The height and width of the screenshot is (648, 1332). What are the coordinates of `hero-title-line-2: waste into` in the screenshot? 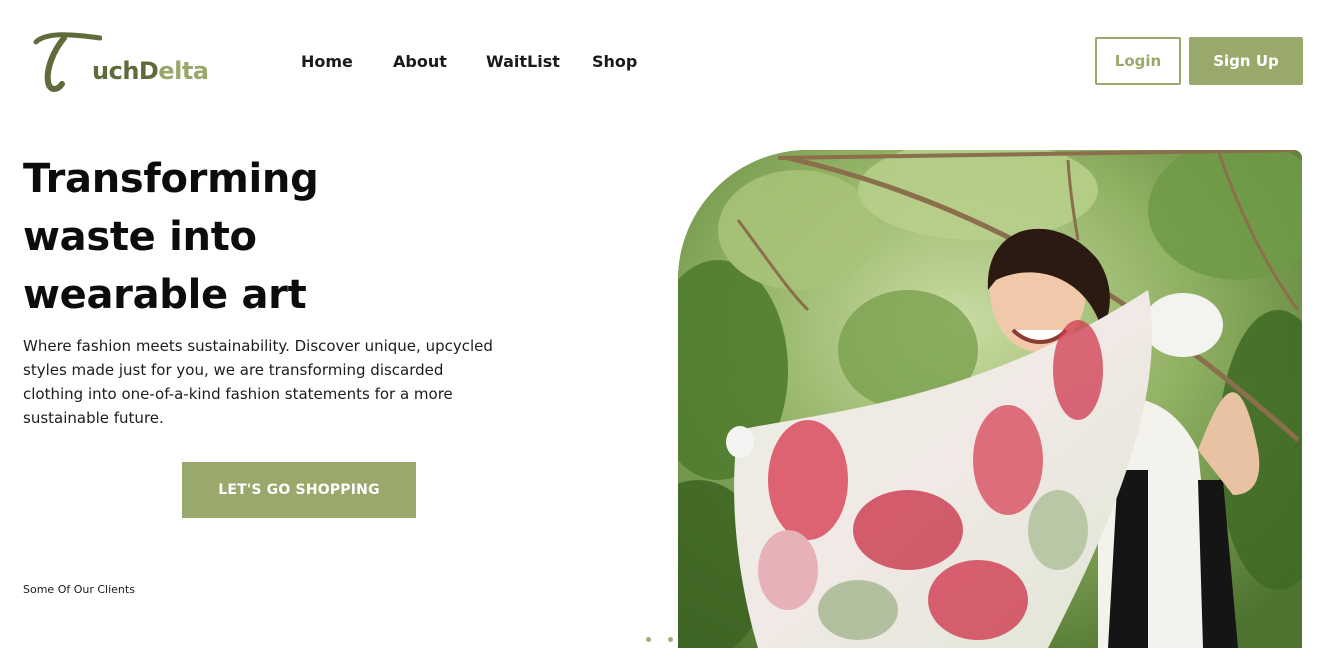 It's located at (140, 237).